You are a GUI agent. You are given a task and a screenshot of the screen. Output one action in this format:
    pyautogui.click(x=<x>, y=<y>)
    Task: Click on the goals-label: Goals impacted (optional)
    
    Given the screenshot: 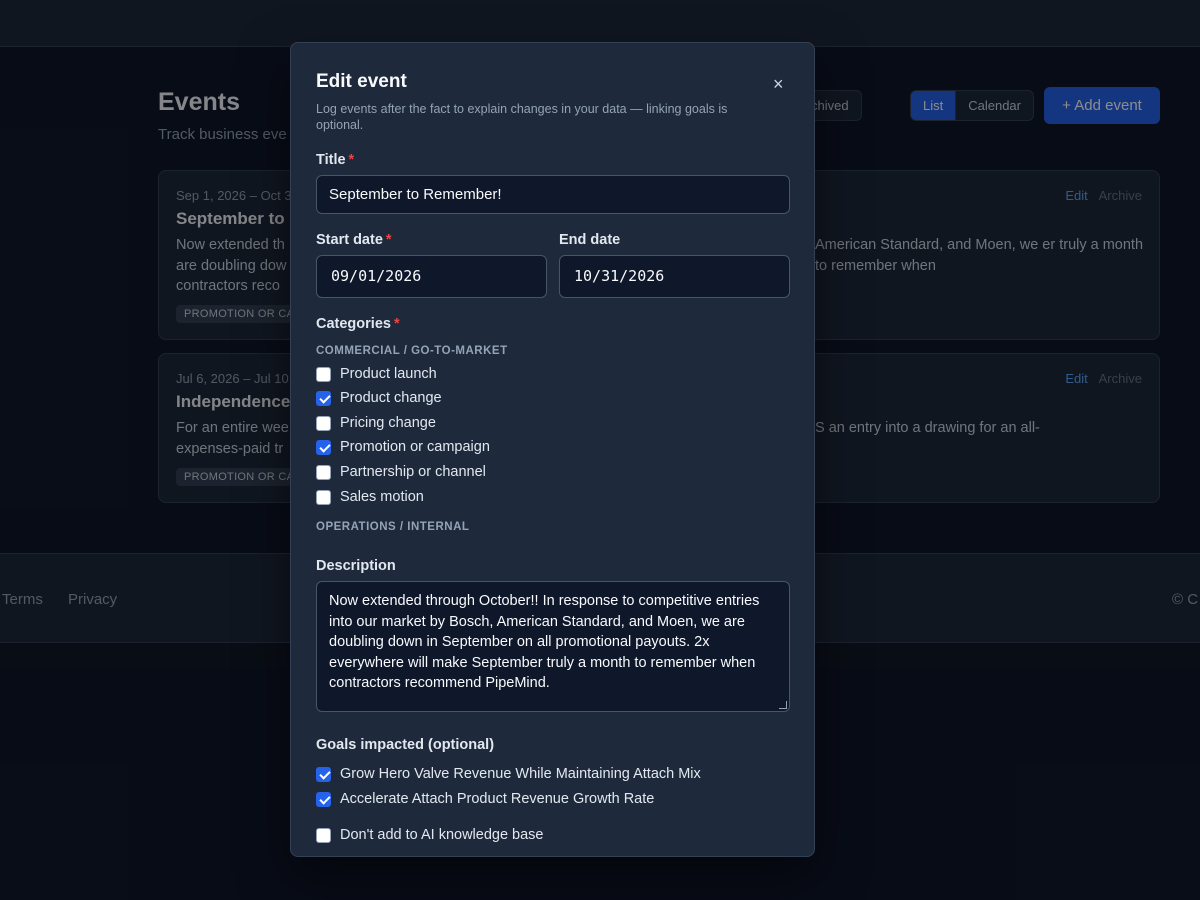 What is the action you would take?
    pyautogui.click(x=405, y=745)
    